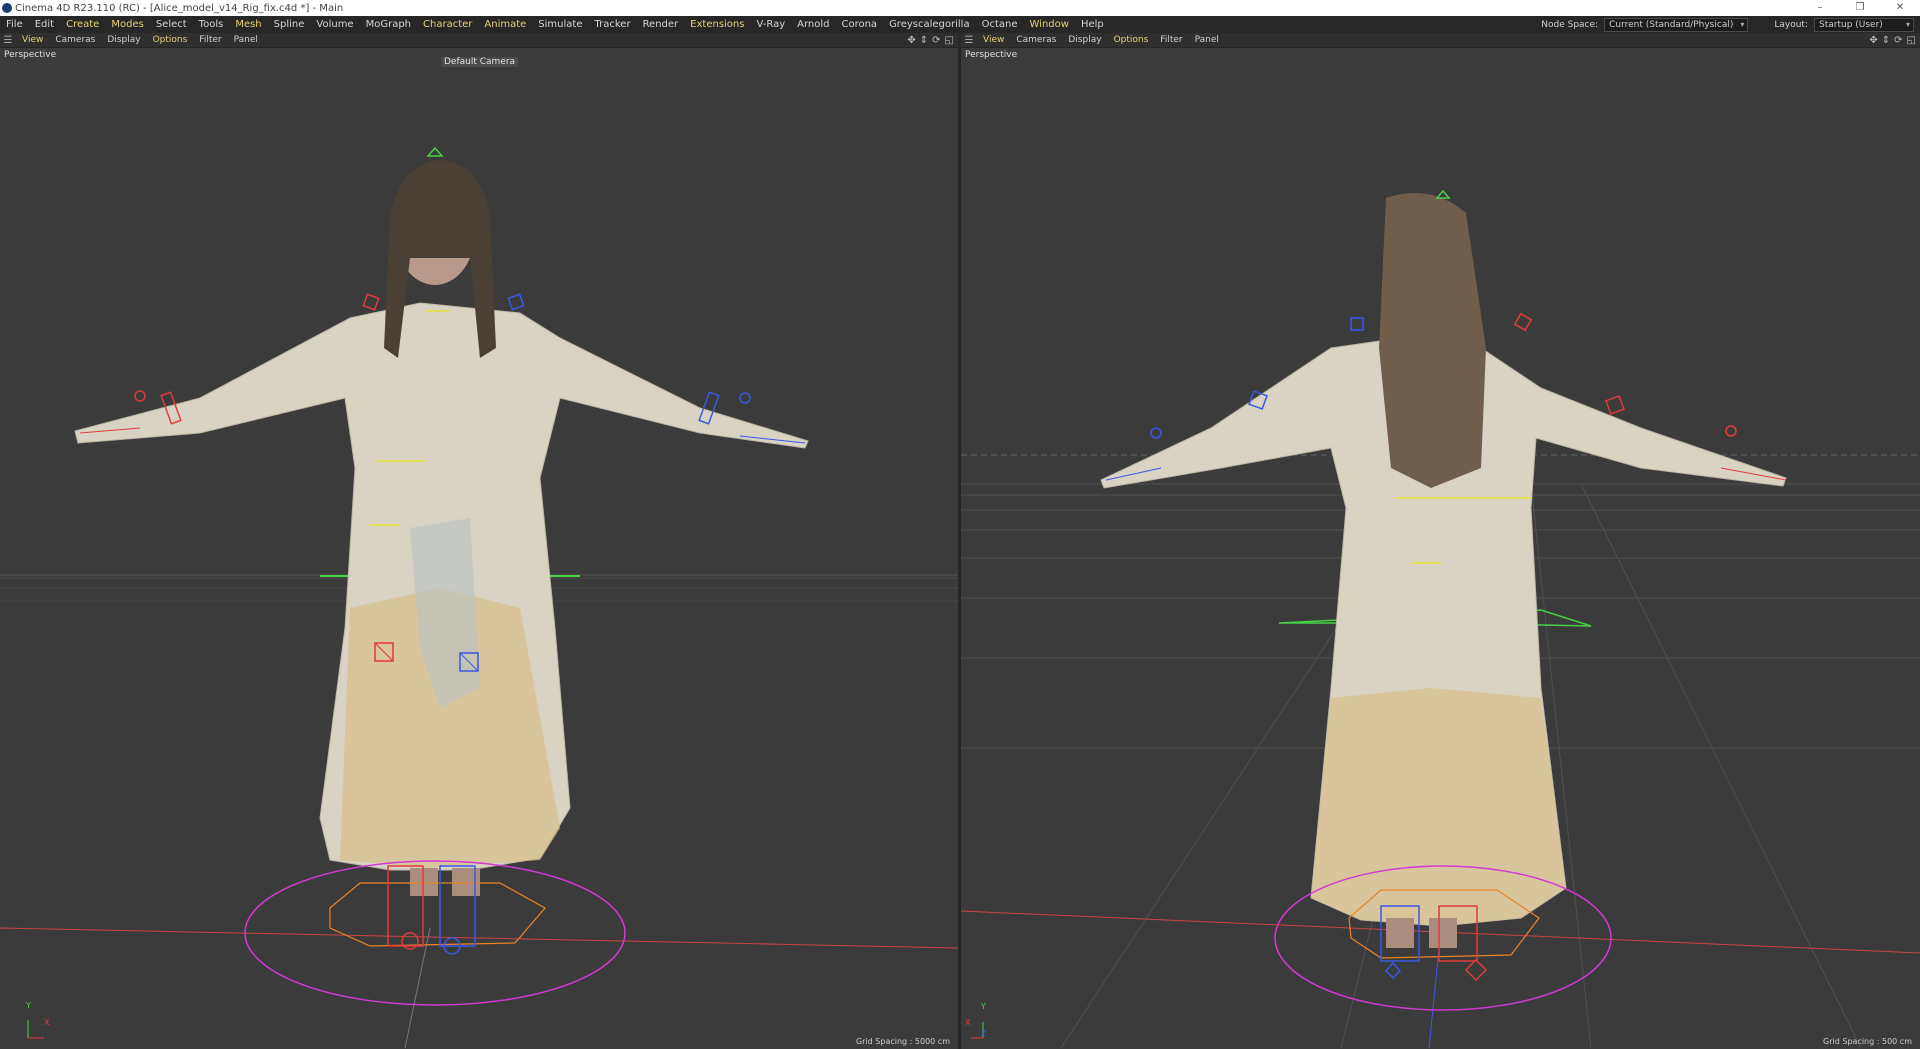 Image resolution: width=1920 pixels, height=1049 pixels. Describe the element at coordinates (447, 24) in the screenshot. I see `menu-character: Character` at that location.